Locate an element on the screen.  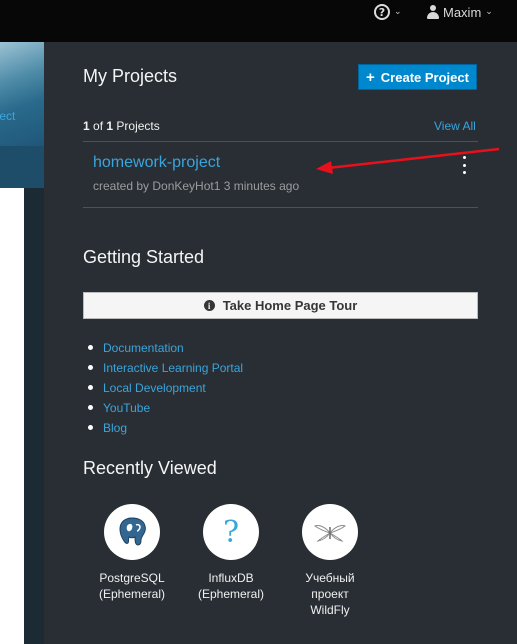
recent-item-influxdb: ? InfluxDB (Ephemeral) is located at coordinates (223, 553).